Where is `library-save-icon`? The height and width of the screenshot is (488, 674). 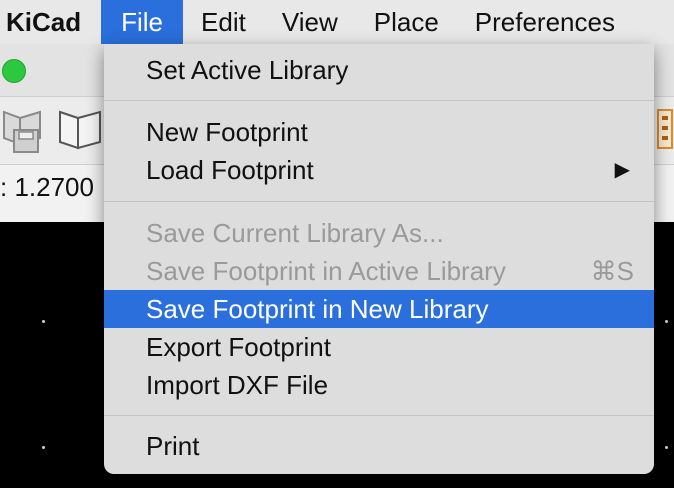 library-save-icon is located at coordinates (25, 130).